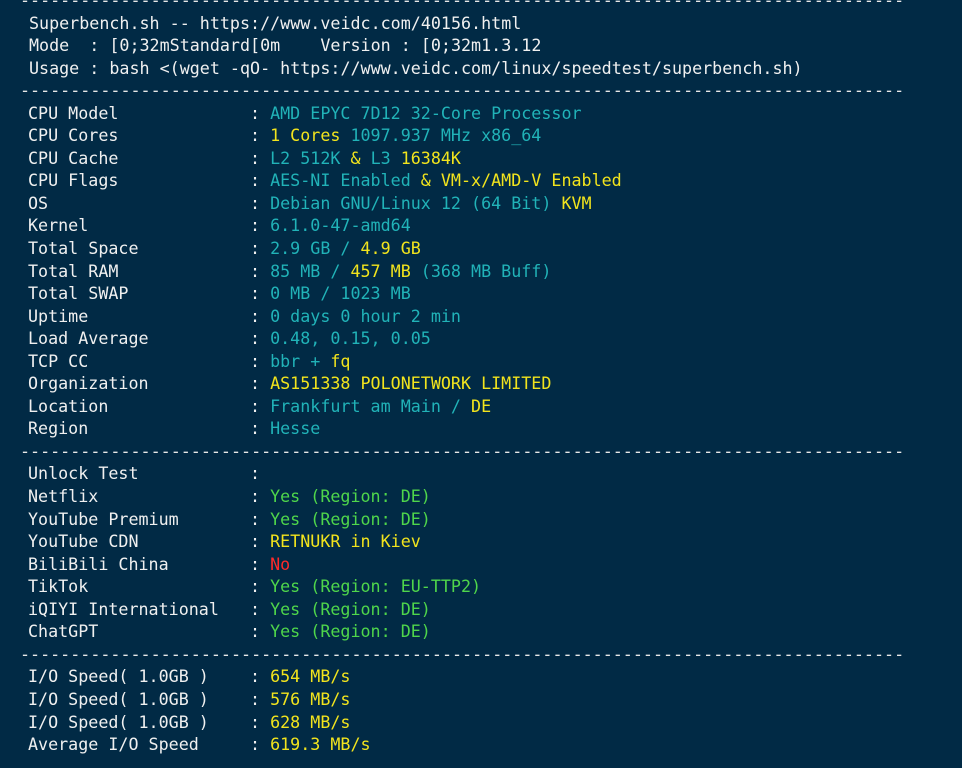  I want to click on row-value: Debian GNU/Linux 12 (64 Bit), so click(411, 202).